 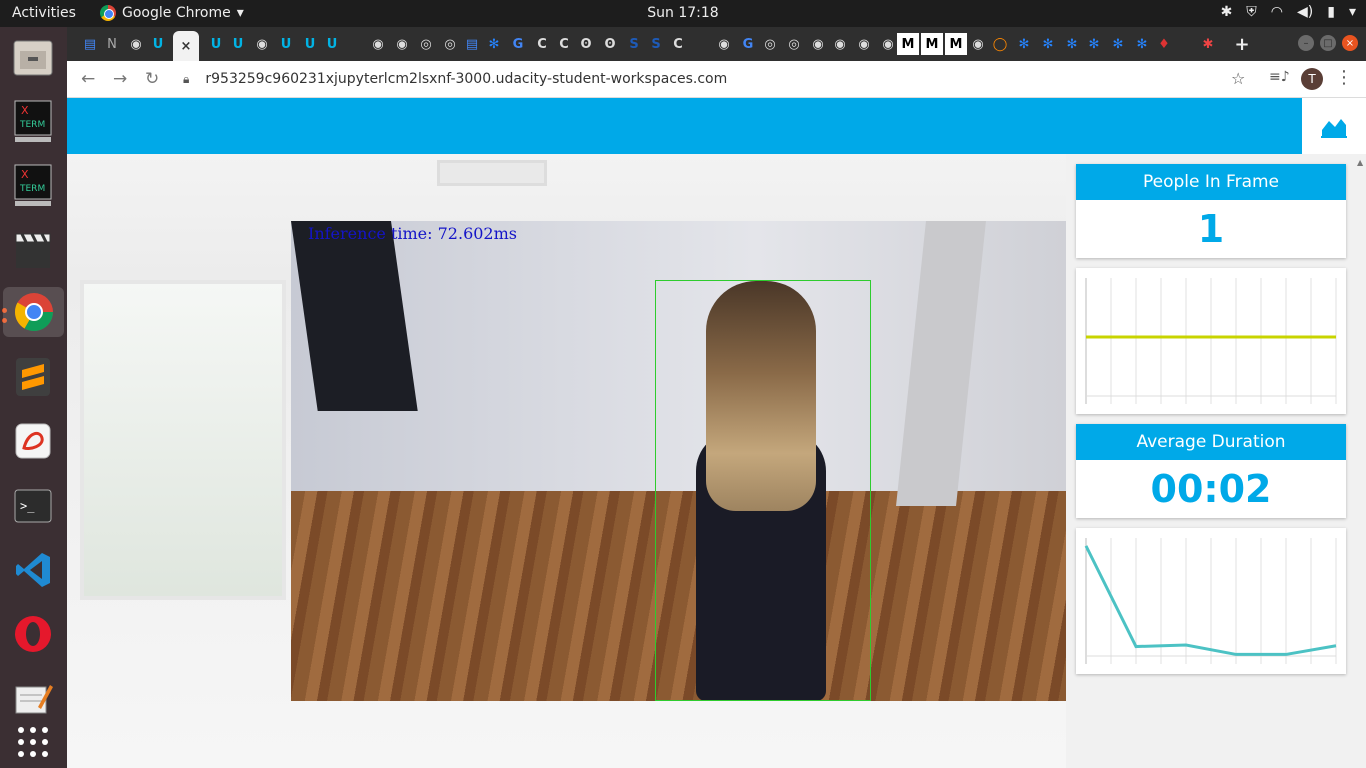 What do you see at coordinates (1242, 44) in the screenshot?
I see `new-tab-button: +` at bounding box center [1242, 44].